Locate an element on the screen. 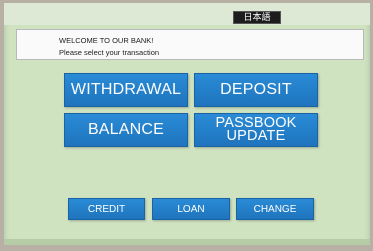  change-label: CHANGE is located at coordinates (275, 209).